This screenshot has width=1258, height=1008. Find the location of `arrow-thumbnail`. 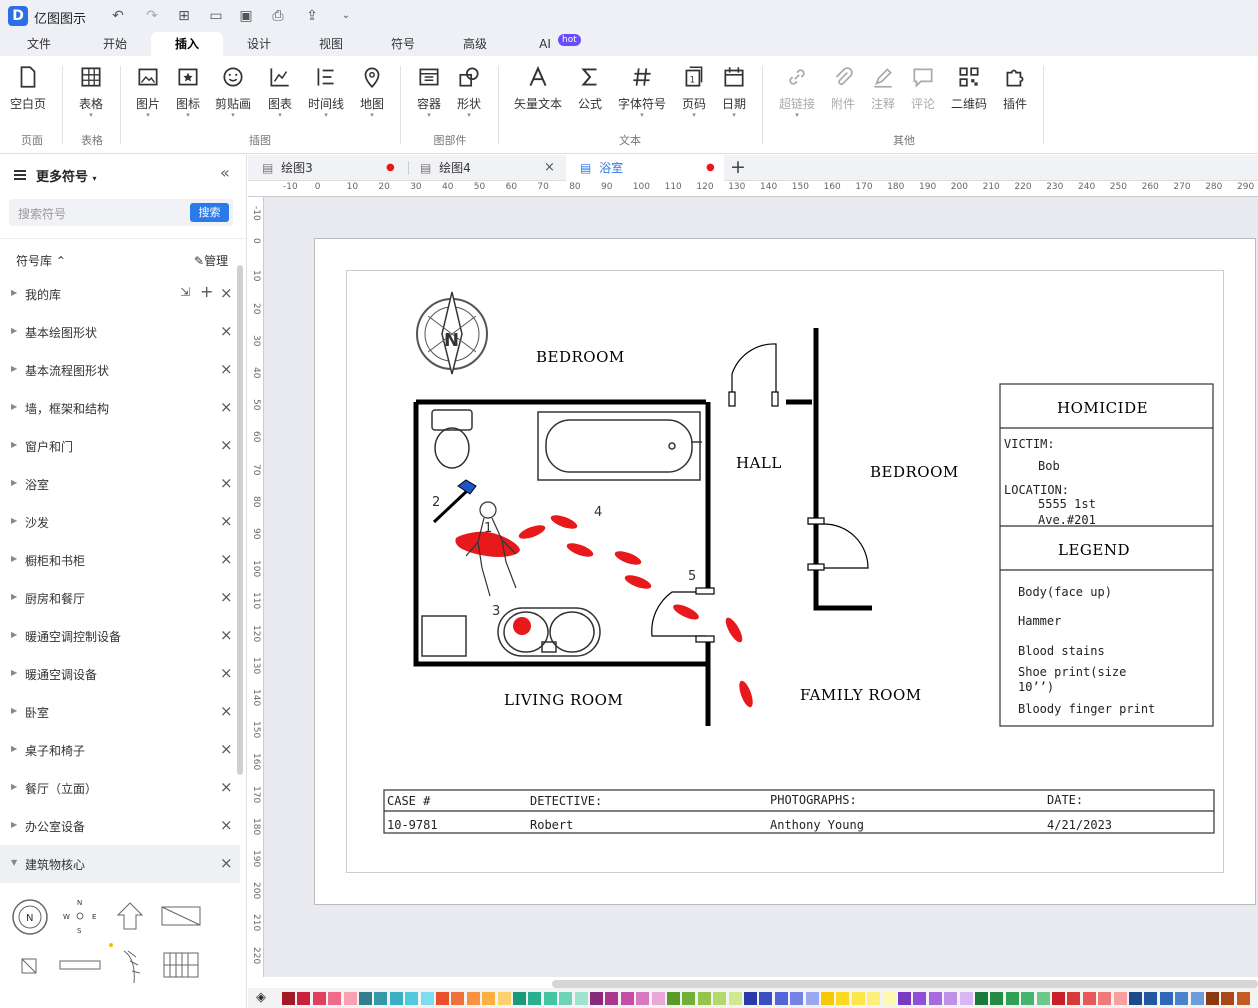

arrow-thumbnail is located at coordinates (130, 916).